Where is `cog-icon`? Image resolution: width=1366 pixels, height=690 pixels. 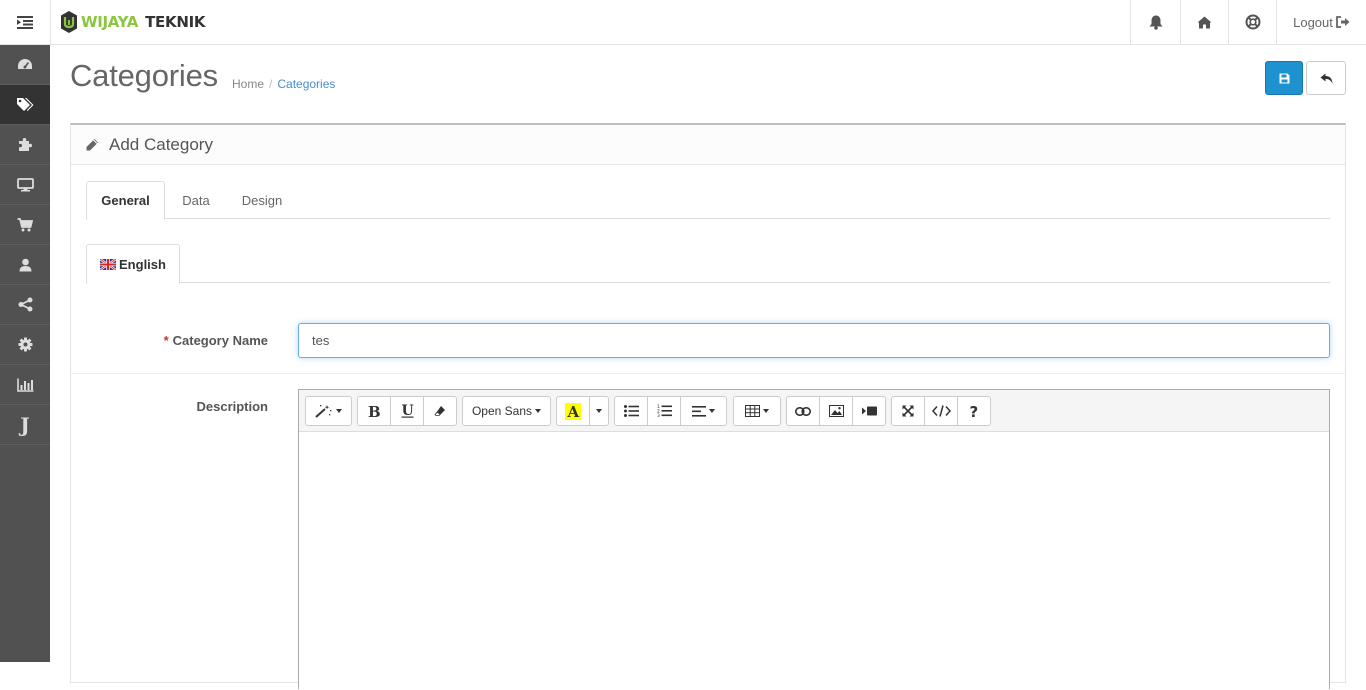 cog-icon is located at coordinates (25, 344).